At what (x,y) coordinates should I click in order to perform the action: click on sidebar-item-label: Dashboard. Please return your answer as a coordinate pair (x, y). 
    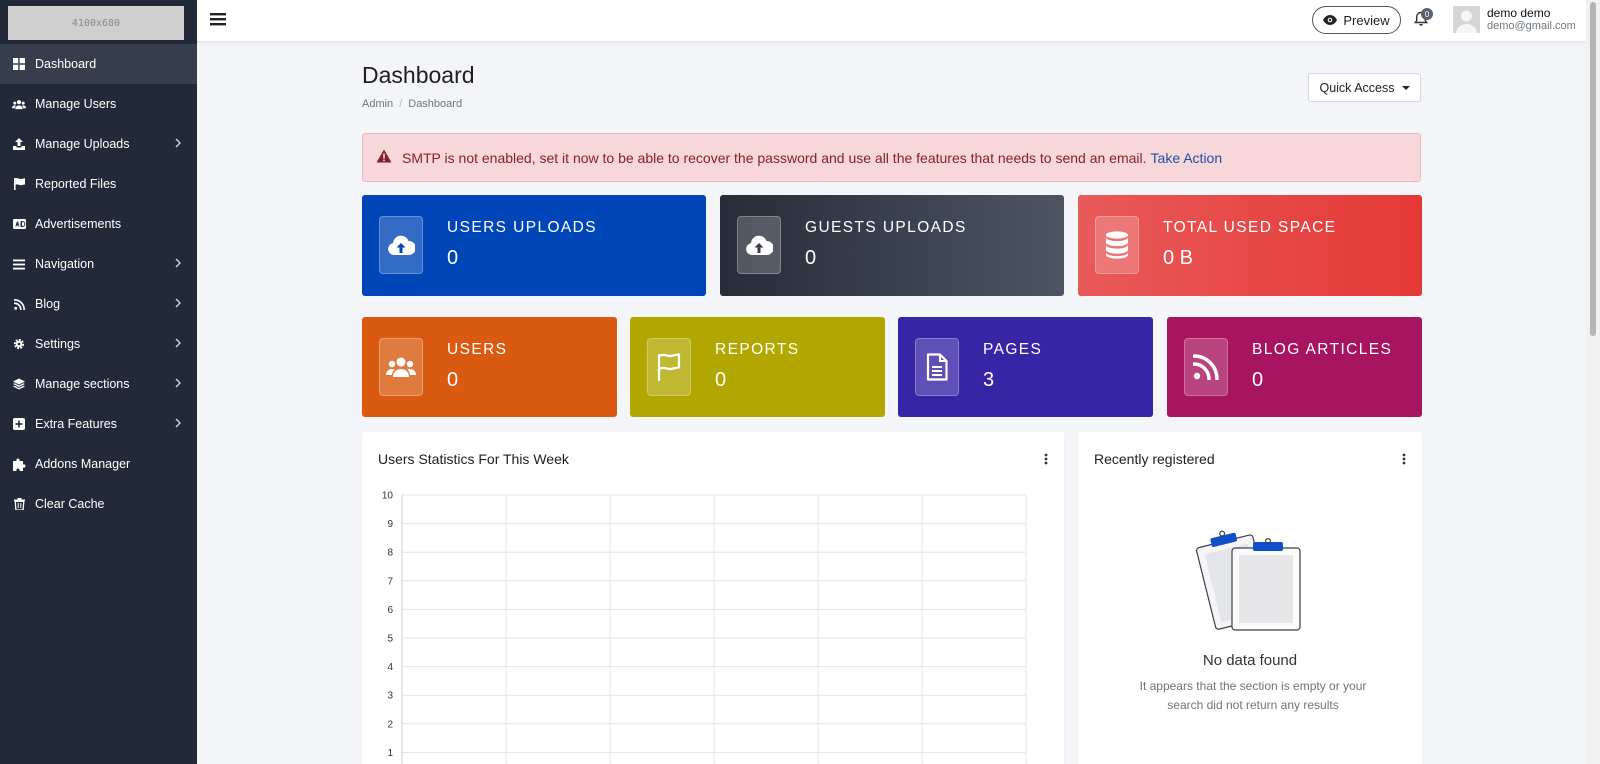
    Looking at the image, I should click on (66, 64).